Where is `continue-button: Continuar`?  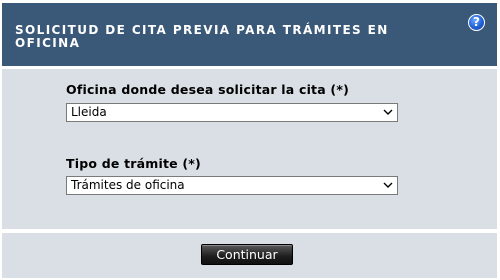 continue-button: Continuar is located at coordinates (247, 254).